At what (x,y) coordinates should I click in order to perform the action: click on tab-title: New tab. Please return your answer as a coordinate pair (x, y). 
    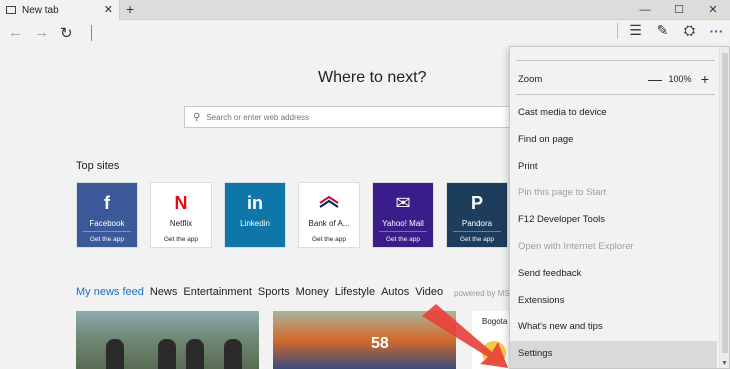
    Looking at the image, I should click on (40, 10).